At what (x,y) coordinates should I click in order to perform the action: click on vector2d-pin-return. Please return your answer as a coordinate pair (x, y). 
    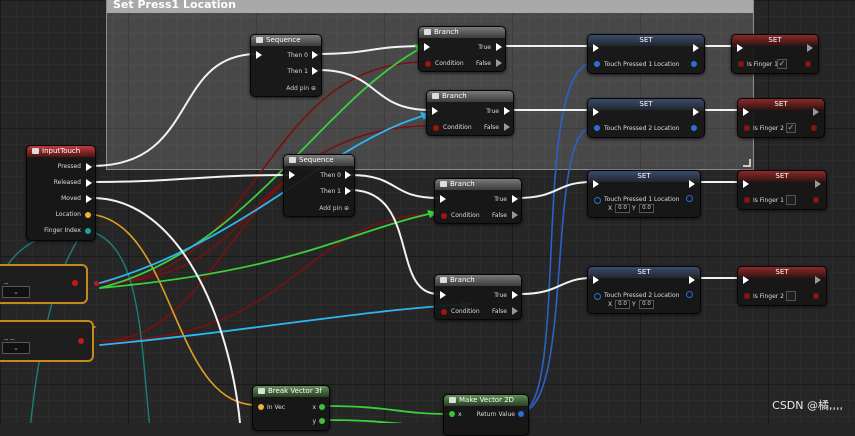
    Looking at the image, I should click on (521, 414).